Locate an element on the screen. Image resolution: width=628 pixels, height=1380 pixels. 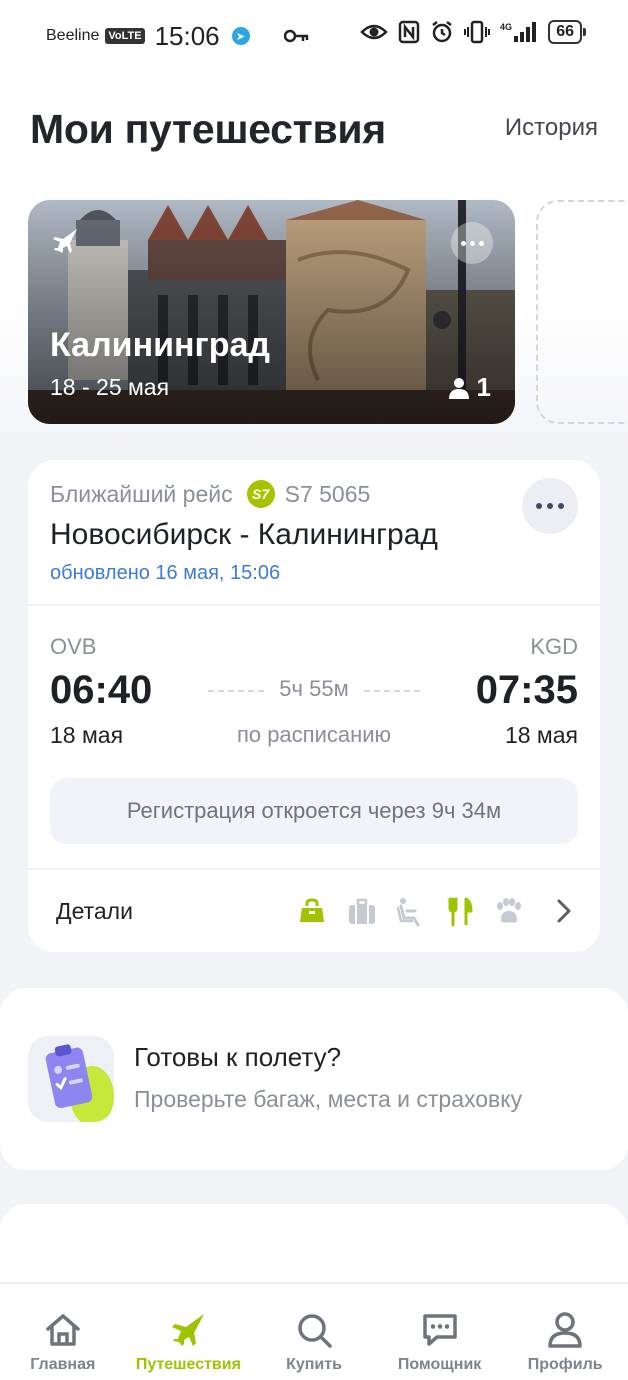
volte-badge: VoLTE is located at coordinates (125, 36).